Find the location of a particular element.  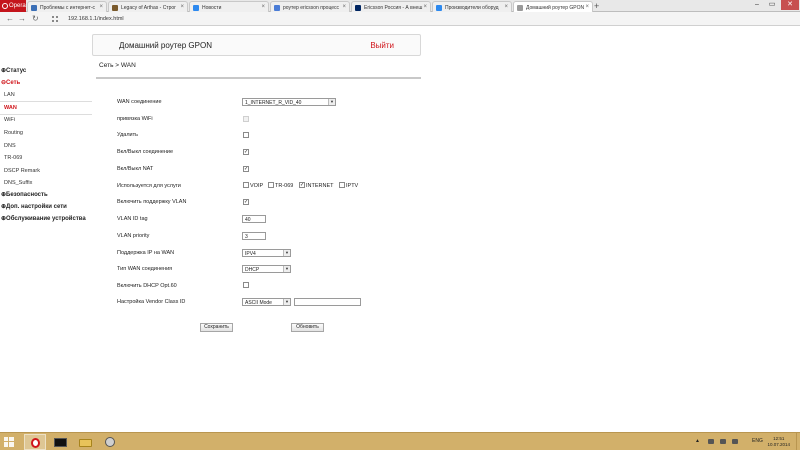

wan-connection-value: 1_INTERNET_R_VID_40 is located at coordinates (273, 103).